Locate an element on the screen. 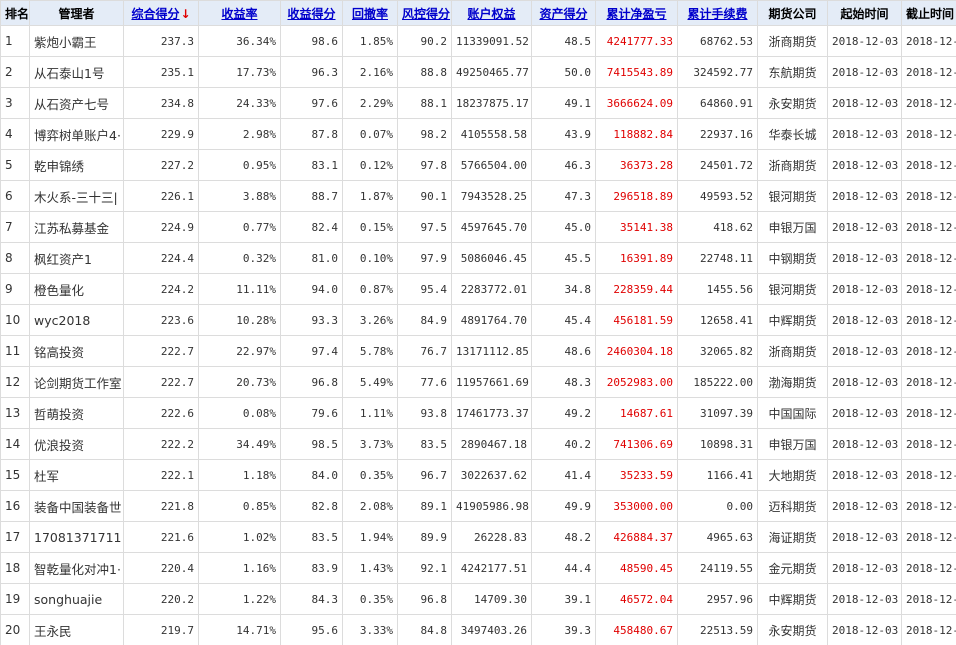 The image size is (956, 645). risk-score-cell: 97.8 is located at coordinates (424, 165).